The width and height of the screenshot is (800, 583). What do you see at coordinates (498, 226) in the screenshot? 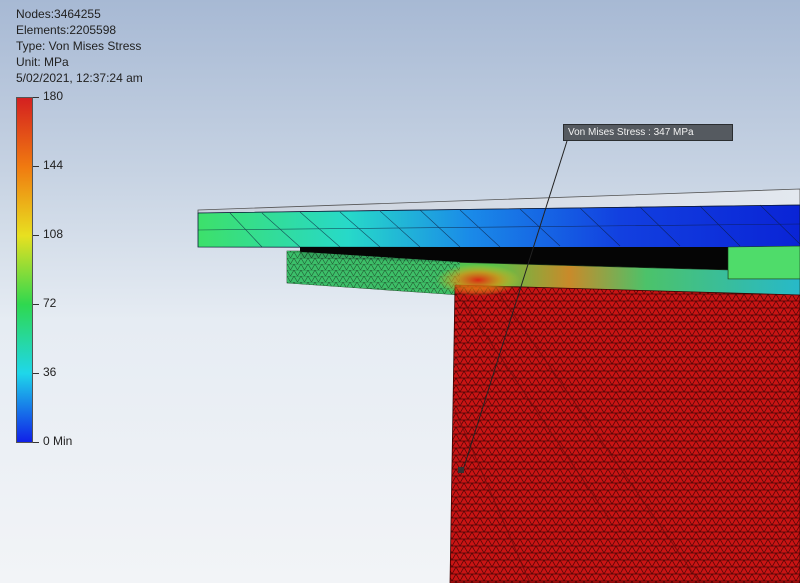
I see `plate-side` at bounding box center [498, 226].